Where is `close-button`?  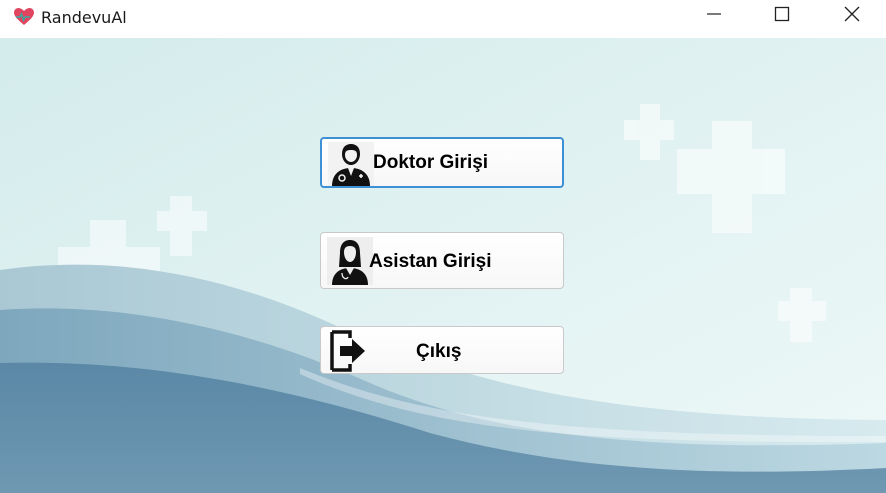
close-button is located at coordinates (852, 16).